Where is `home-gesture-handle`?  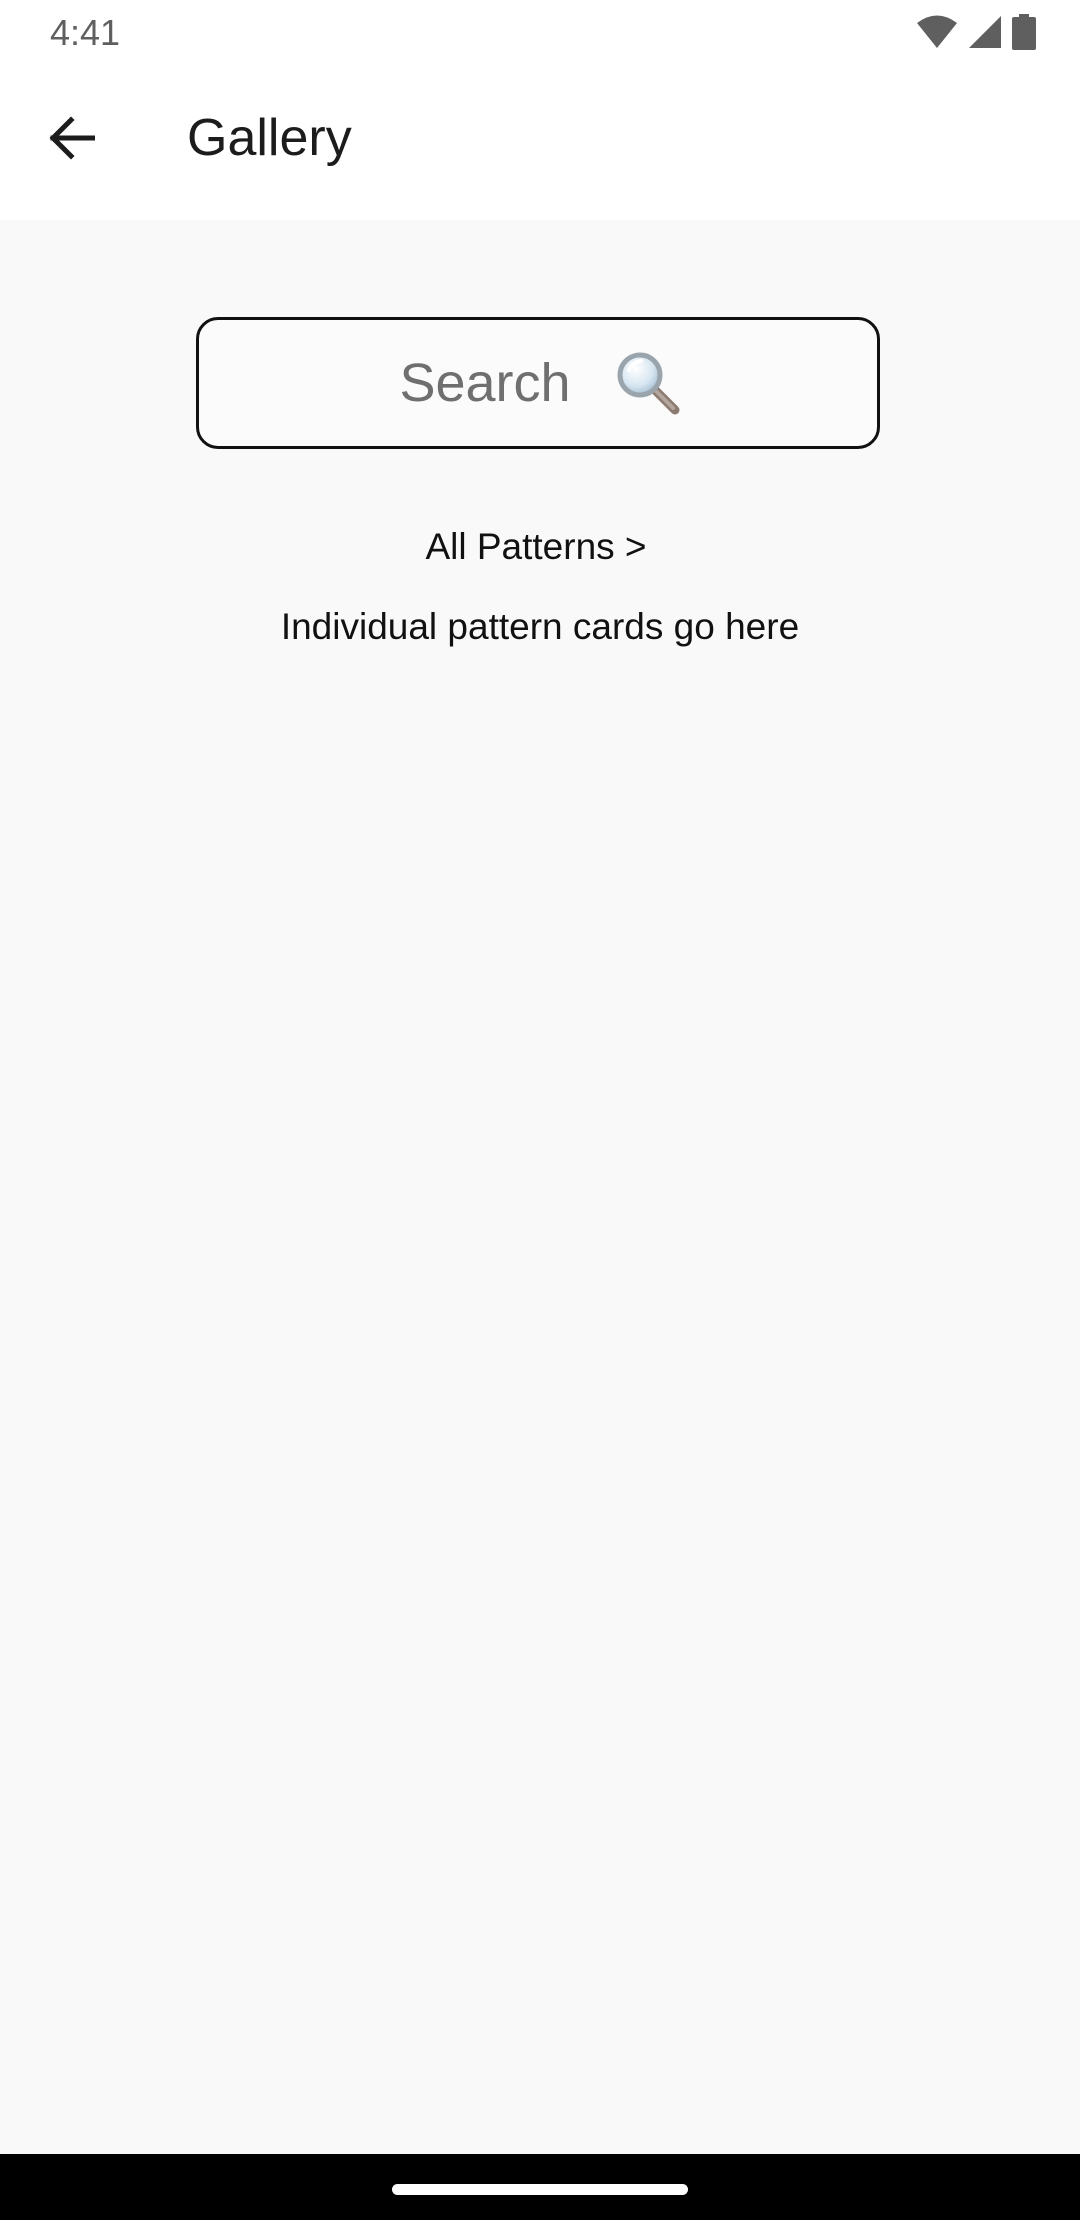 home-gesture-handle is located at coordinates (540, 2189).